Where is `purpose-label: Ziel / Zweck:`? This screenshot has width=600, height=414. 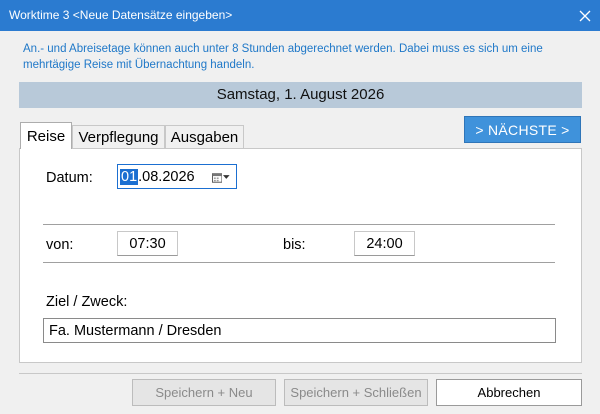 purpose-label: Ziel / Zweck: is located at coordinates (87, 302).